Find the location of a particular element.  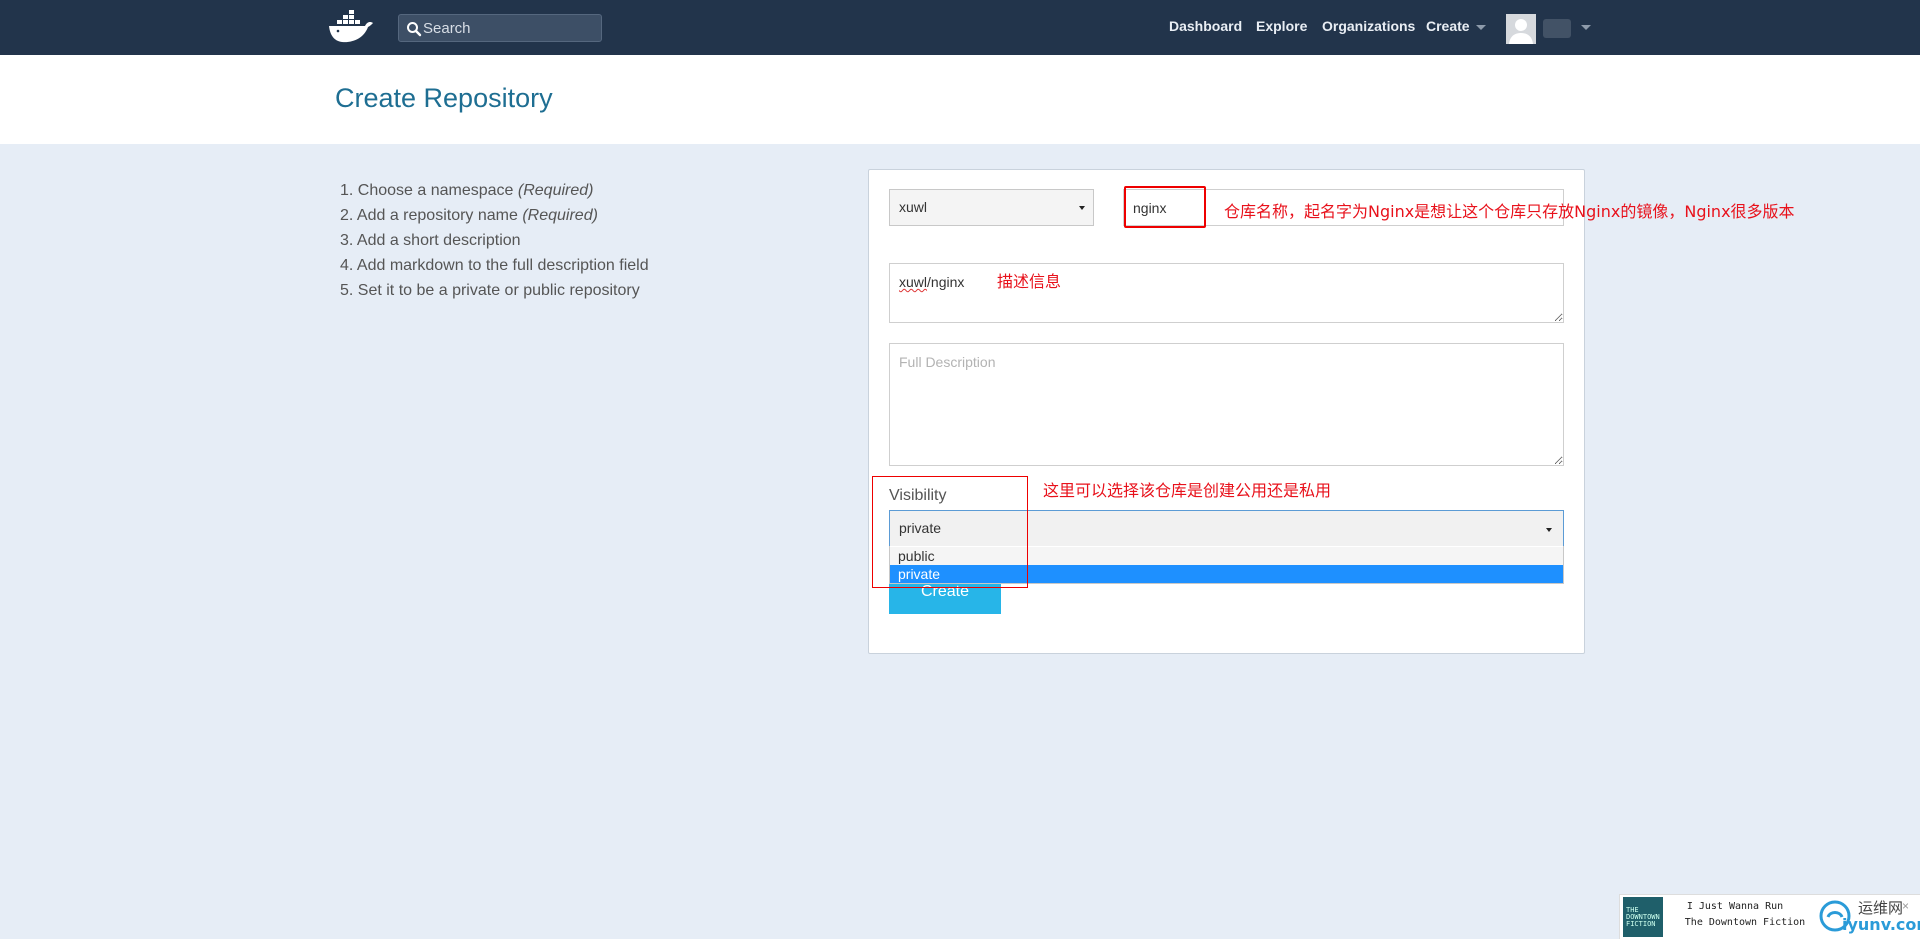

top-navbar: Dashboard Explore Organizations Create is located at coordinates (960, 27).